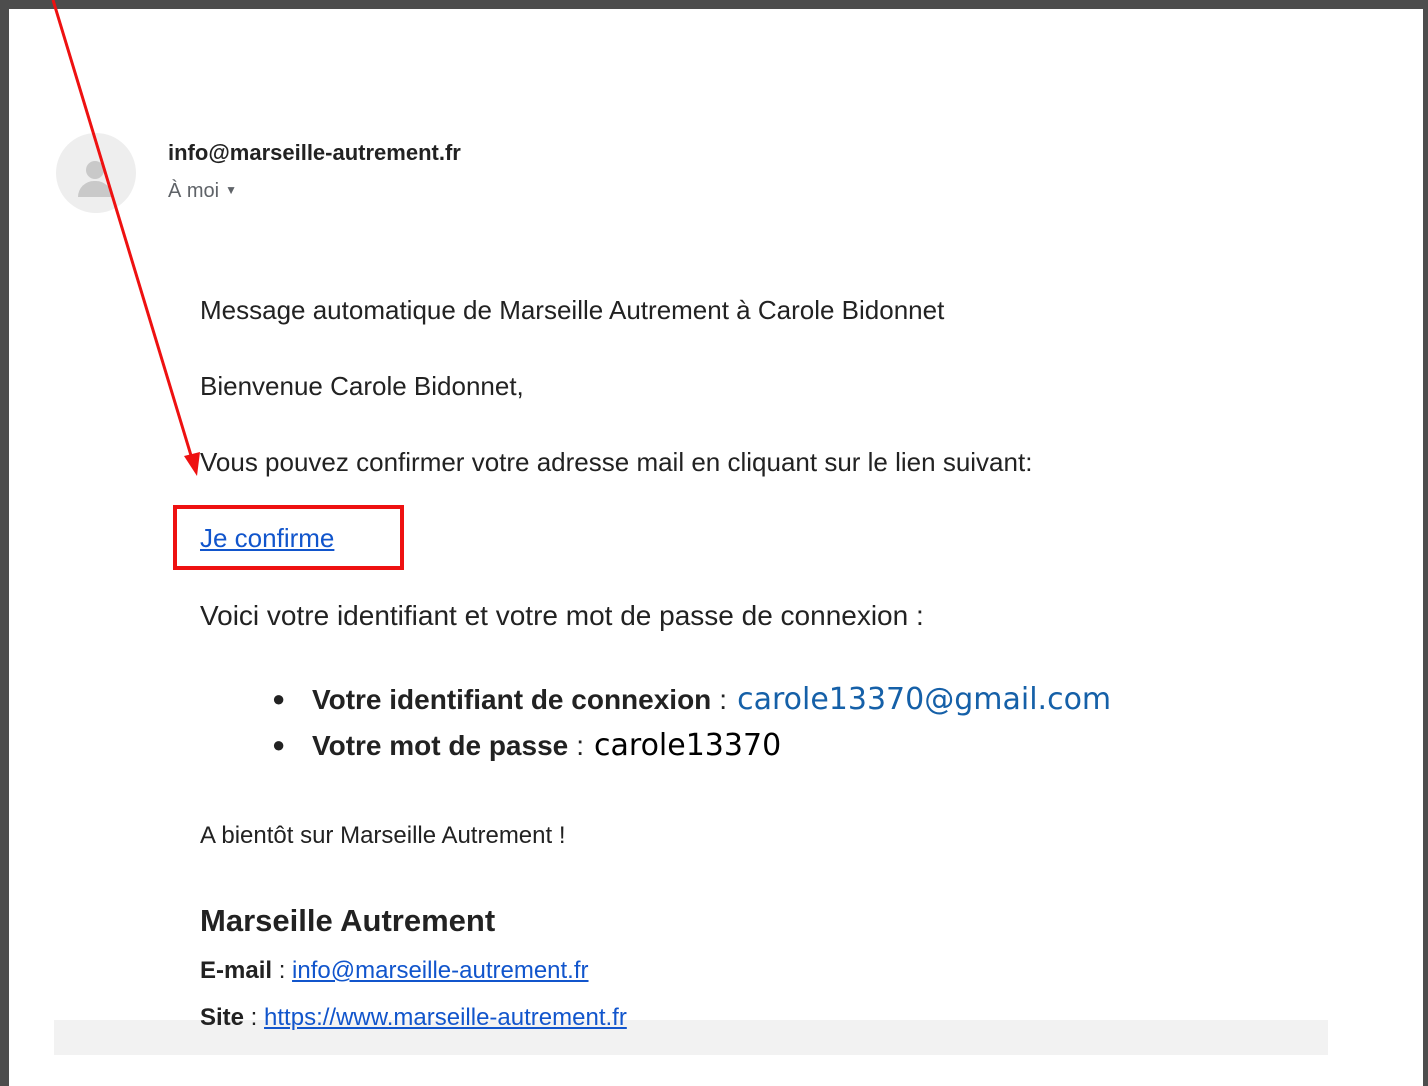 This screenshot has width=1428, height=1086. Describe the element at coordinates (383, 835) in the screenshot. I see `closing-text: A bientôt sur Marseille Autrement !` at that location.